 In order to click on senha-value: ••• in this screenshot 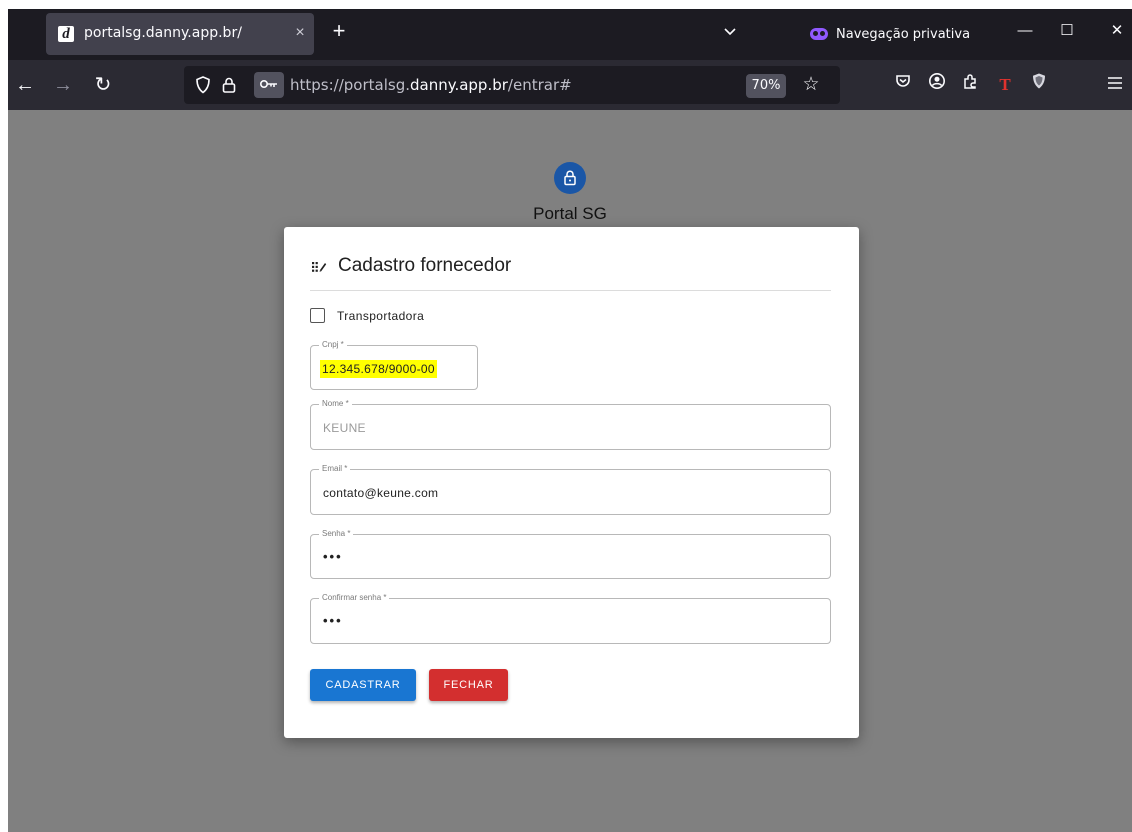, I will do `click(333, 556)`.